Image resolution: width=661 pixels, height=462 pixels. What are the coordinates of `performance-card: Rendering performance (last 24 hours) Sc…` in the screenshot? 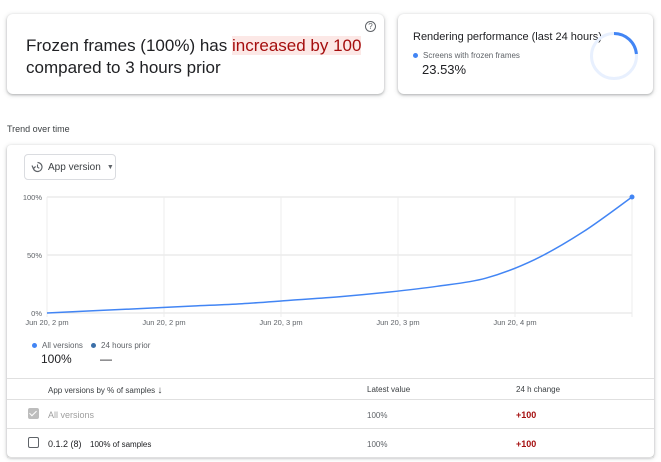 It's located at (525, 54).